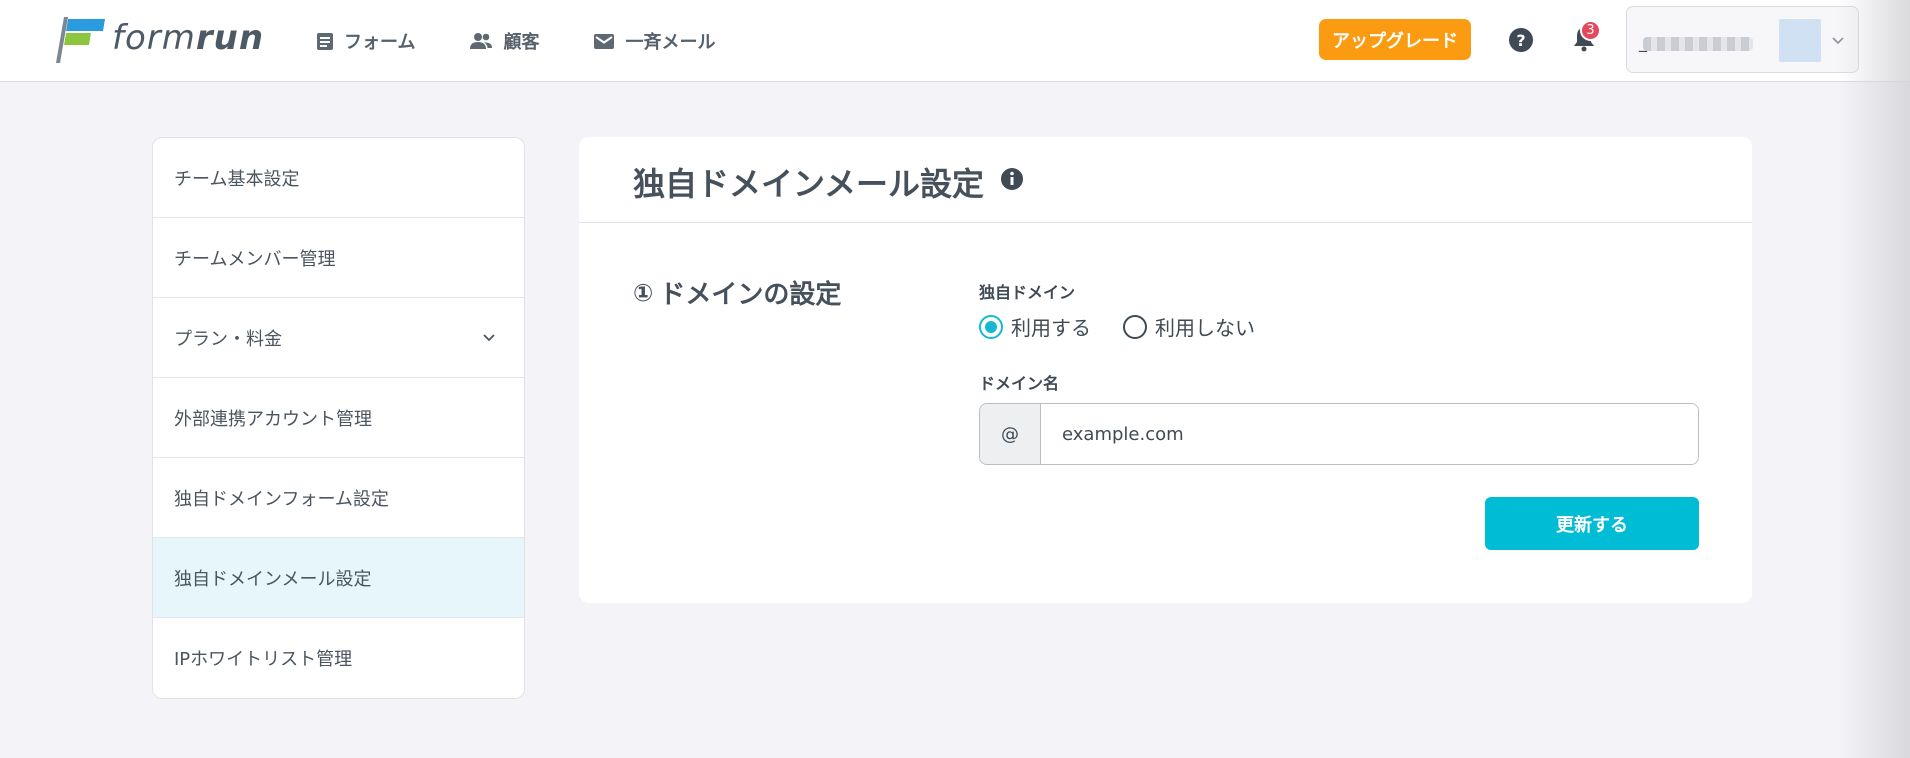 The width and height of the screenshot is (1910, 758). What do you see at coordinates (1117, 326) in the screenshot?
I see `custom-domain-radio-group: 利用する 利用しない` at bounding box center [1117, 326].